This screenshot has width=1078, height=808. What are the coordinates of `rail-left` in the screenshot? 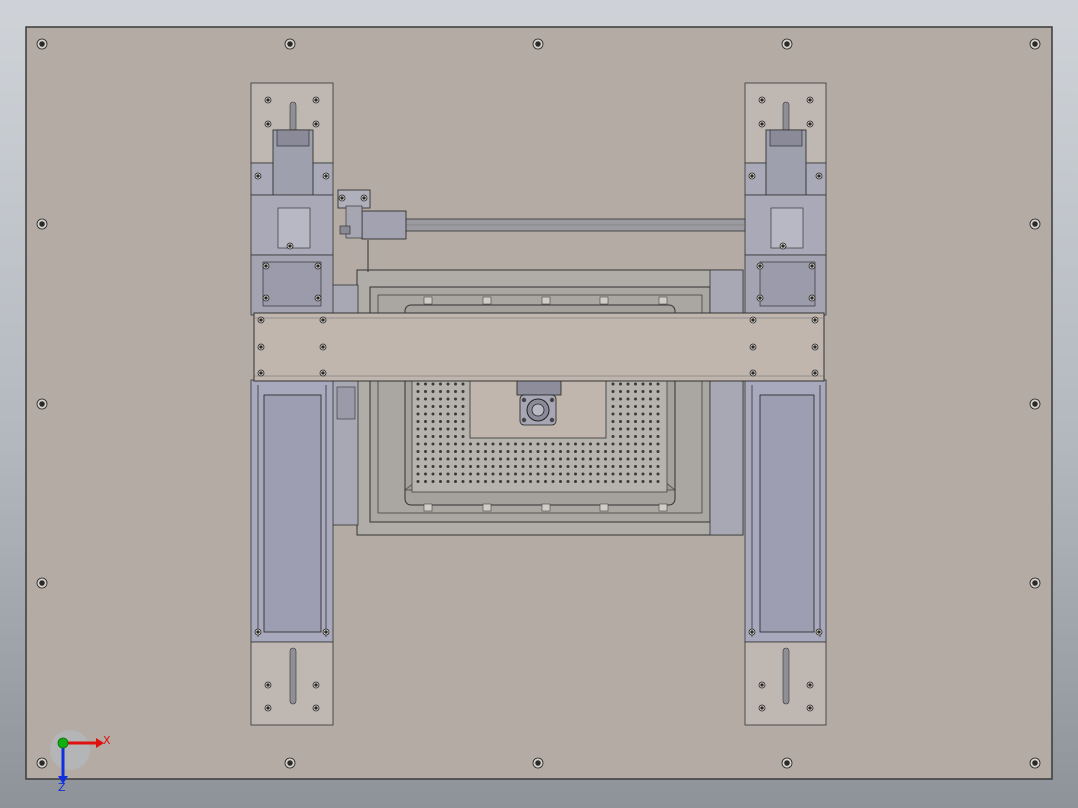 It's located at (292, 404).